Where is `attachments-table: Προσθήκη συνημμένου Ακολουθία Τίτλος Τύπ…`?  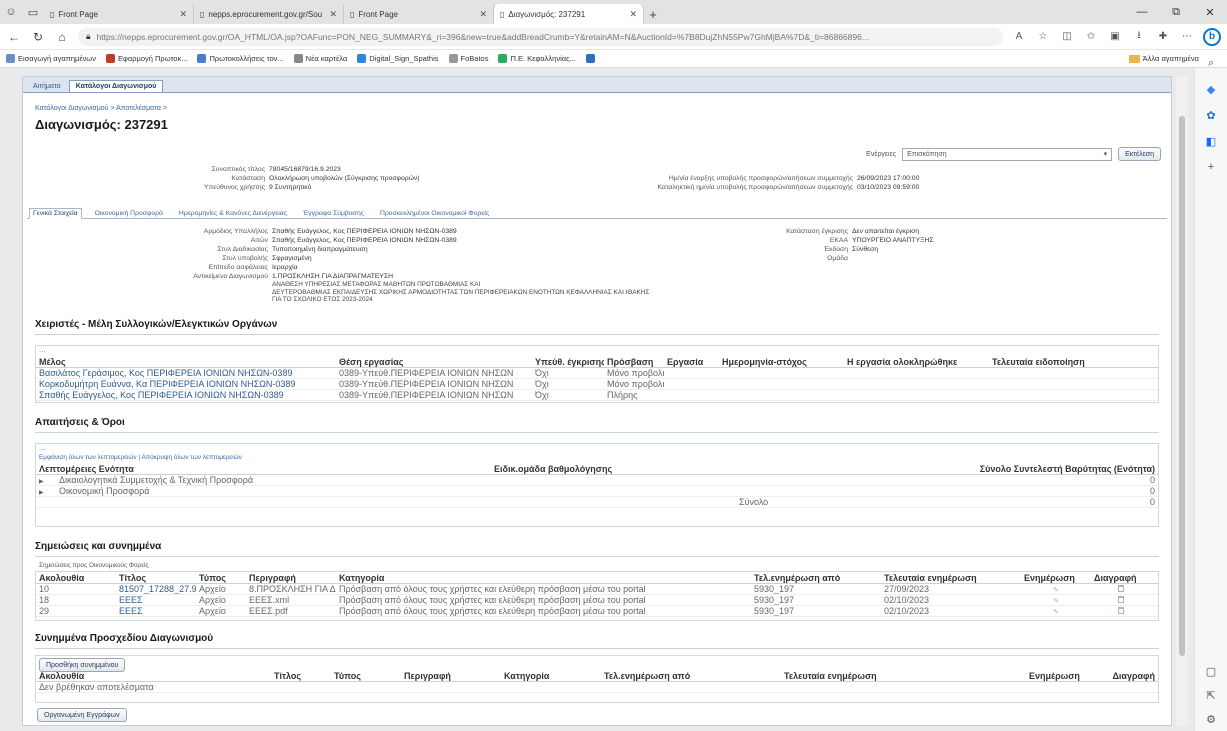 attachments-table: Προσθήκη συνημμένου Ακολουθία Τίτλος Τύπ… is located at coordinates (597, 679).